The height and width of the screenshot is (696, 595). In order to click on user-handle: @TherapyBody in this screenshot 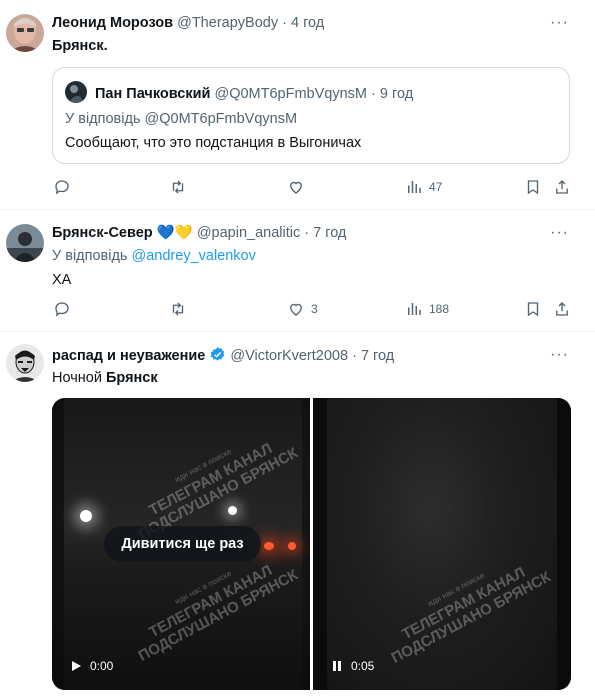, I will do `click(227, 23)`.